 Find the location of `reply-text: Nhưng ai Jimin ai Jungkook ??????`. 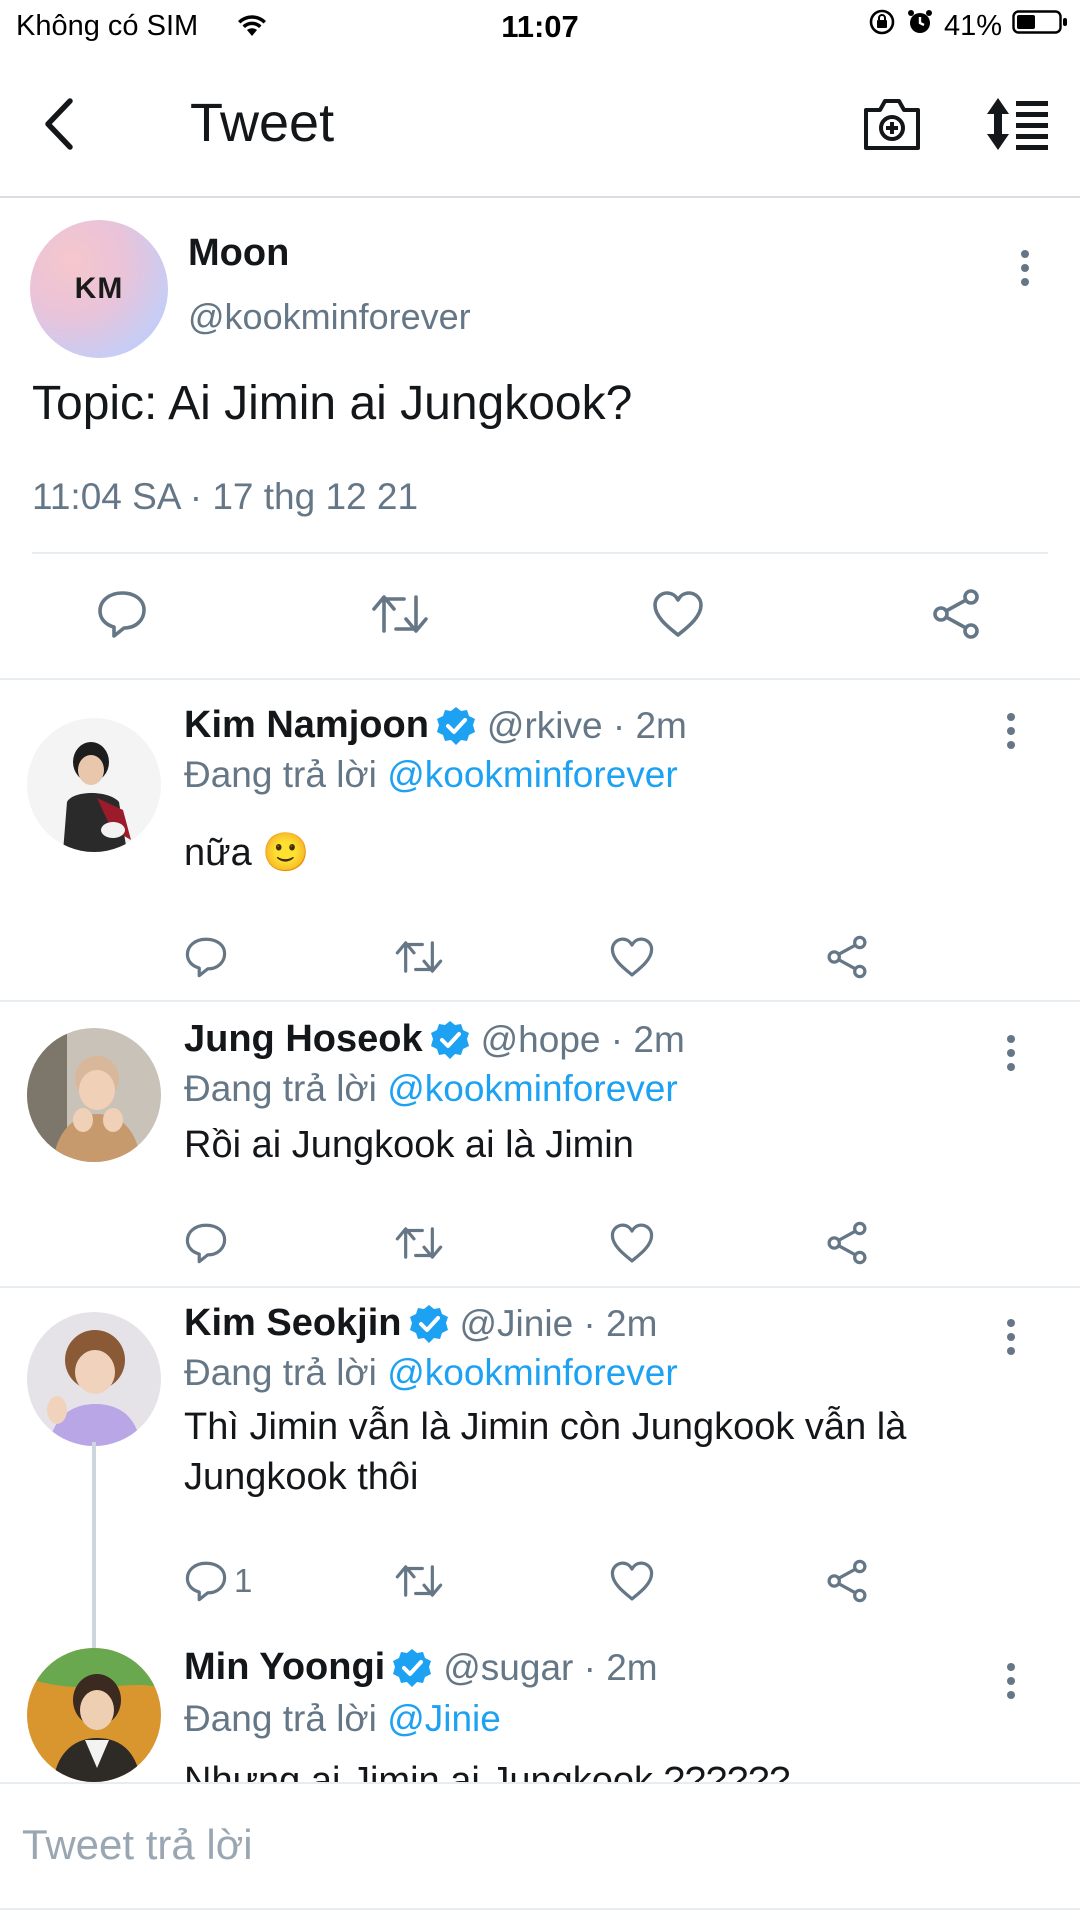

reply-text: Nhưng ai Jimin ai Jungkook ?????? is located at coordinates (487, 1771).